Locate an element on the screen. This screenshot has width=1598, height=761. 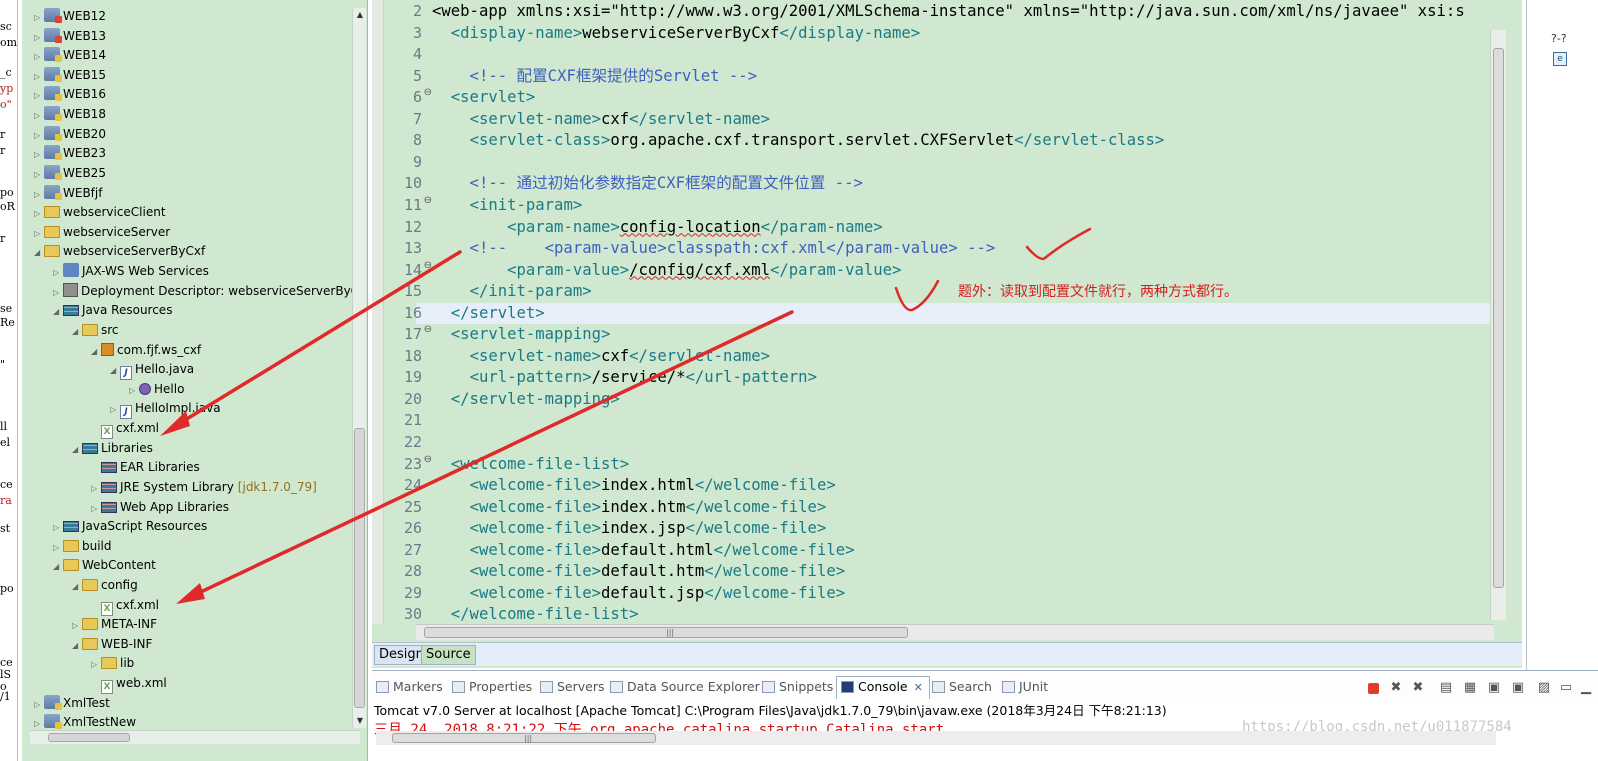
tree-item: ▷ XmlTest is located at coordinates (72, 703).